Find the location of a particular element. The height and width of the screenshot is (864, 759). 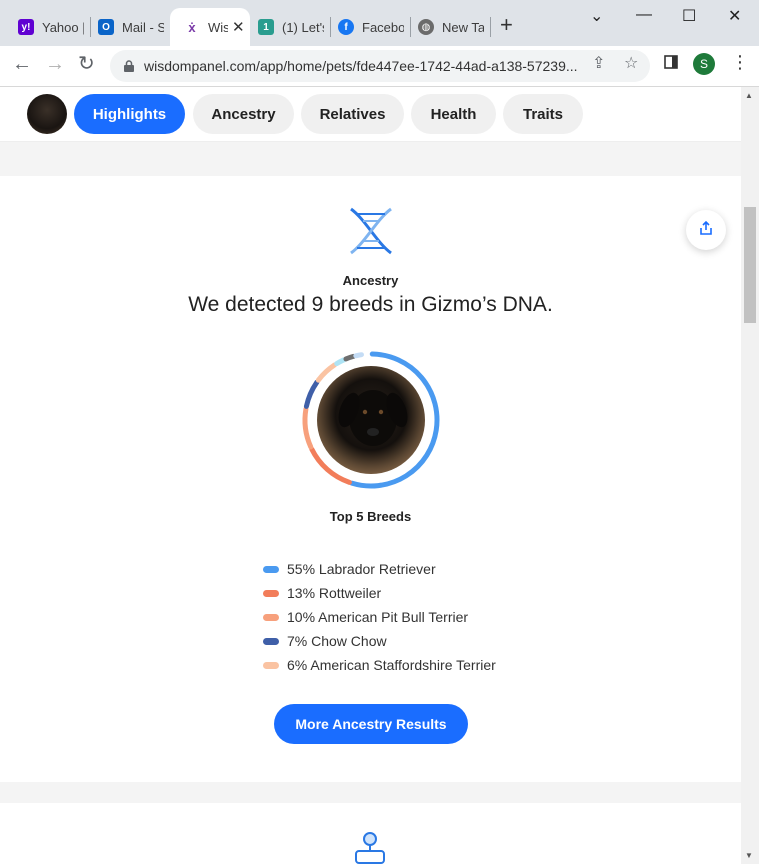

lock-icon is located at coordinates (129, 66).